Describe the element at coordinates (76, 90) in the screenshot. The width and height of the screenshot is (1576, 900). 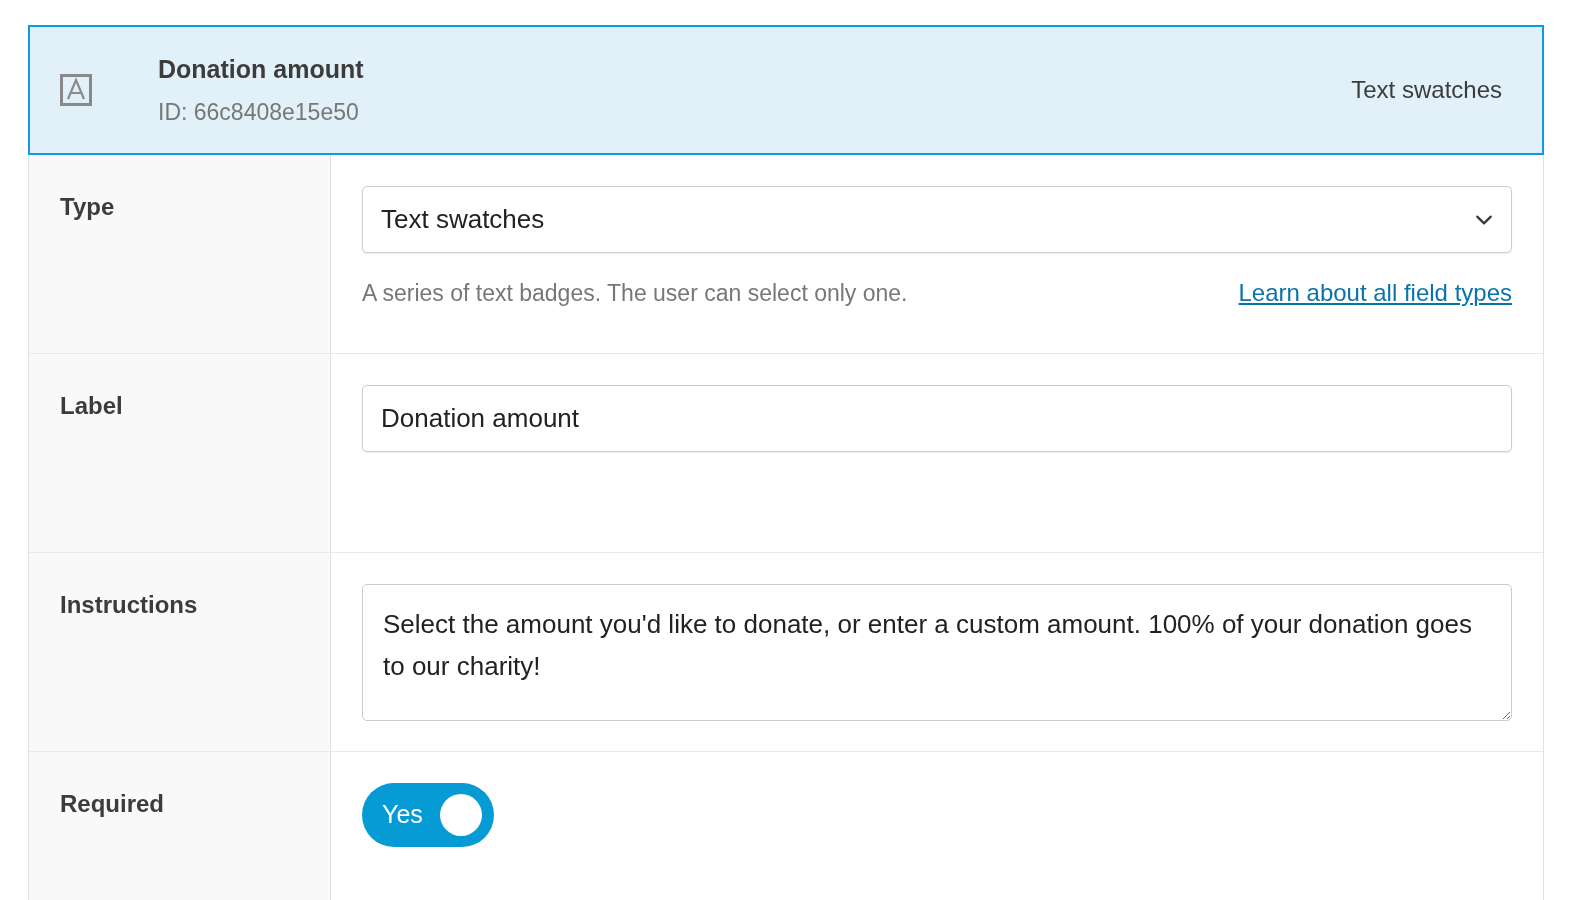
I see `text-field-icon` at that location.